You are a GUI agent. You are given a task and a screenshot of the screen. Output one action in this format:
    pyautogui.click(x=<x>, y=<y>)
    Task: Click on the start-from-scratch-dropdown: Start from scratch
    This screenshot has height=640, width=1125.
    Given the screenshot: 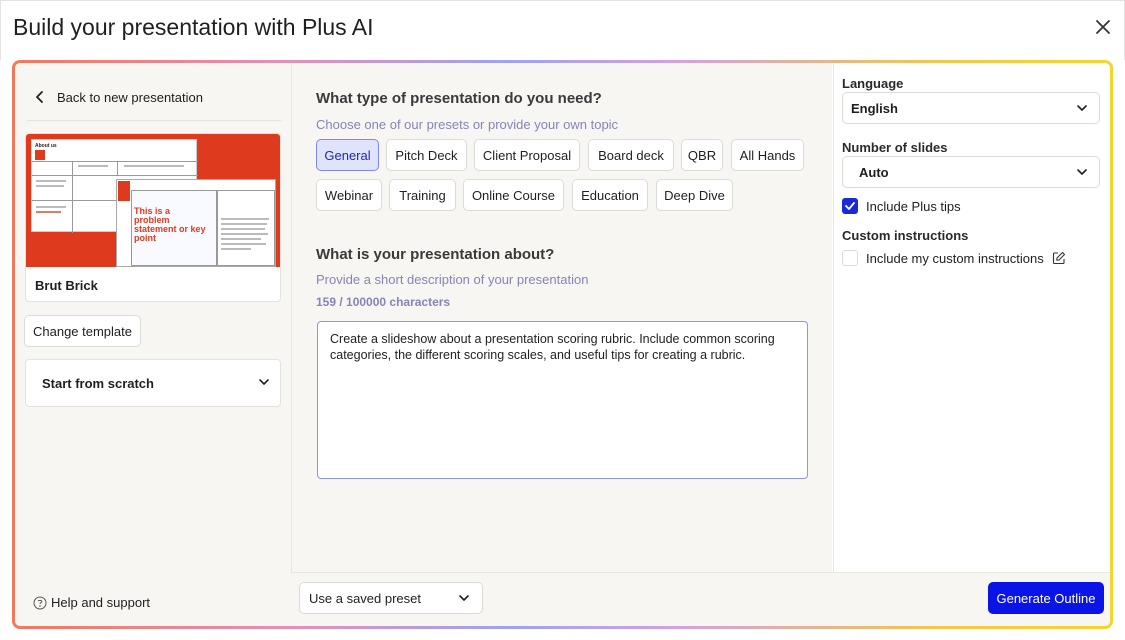 What is the action you would take?
    pyautogui.click(x=153, y=383)
    